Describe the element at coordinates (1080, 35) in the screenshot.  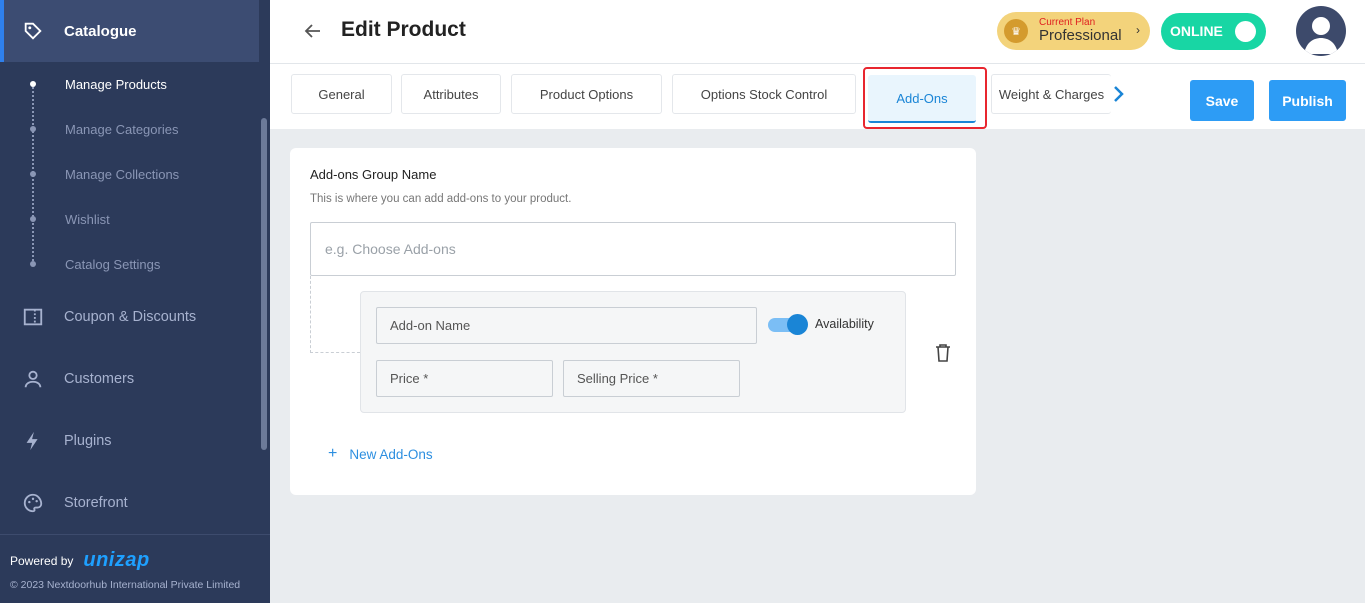
I see `plan-name: Professional` at that location.